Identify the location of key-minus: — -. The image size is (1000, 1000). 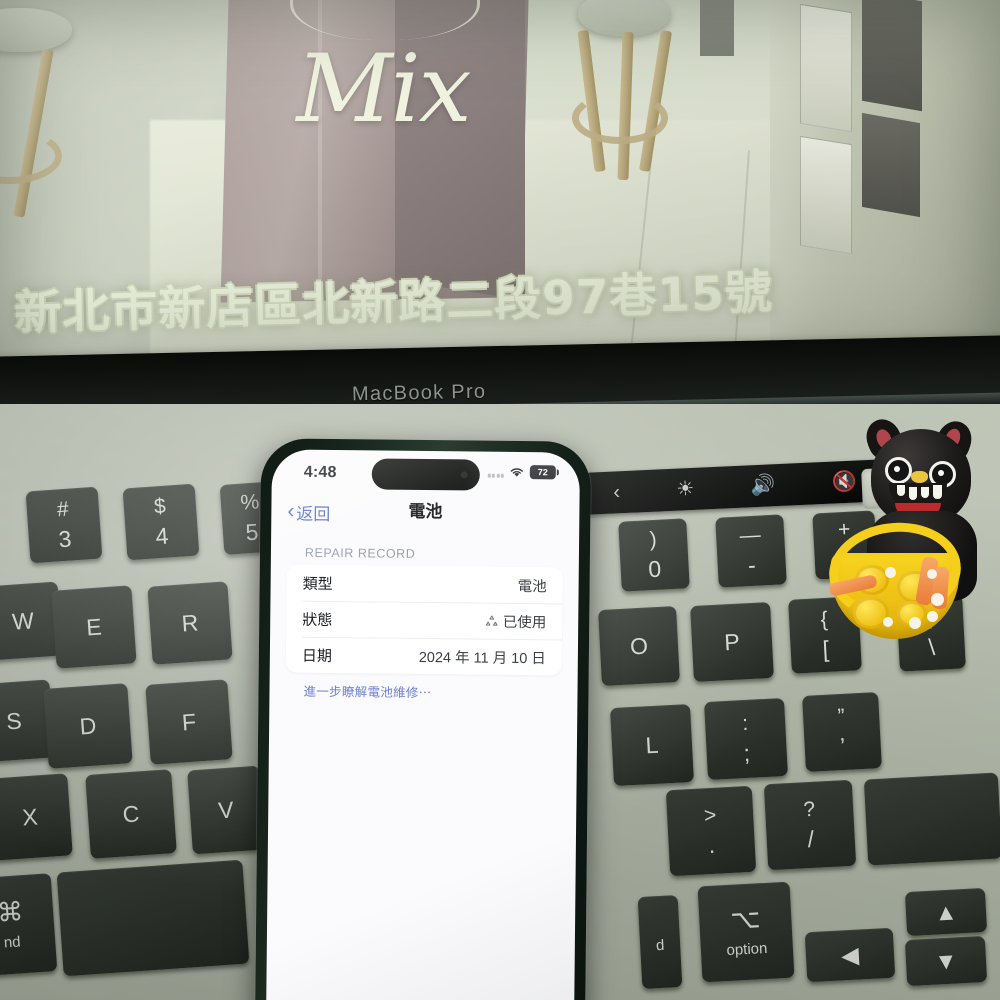
(751, 551).